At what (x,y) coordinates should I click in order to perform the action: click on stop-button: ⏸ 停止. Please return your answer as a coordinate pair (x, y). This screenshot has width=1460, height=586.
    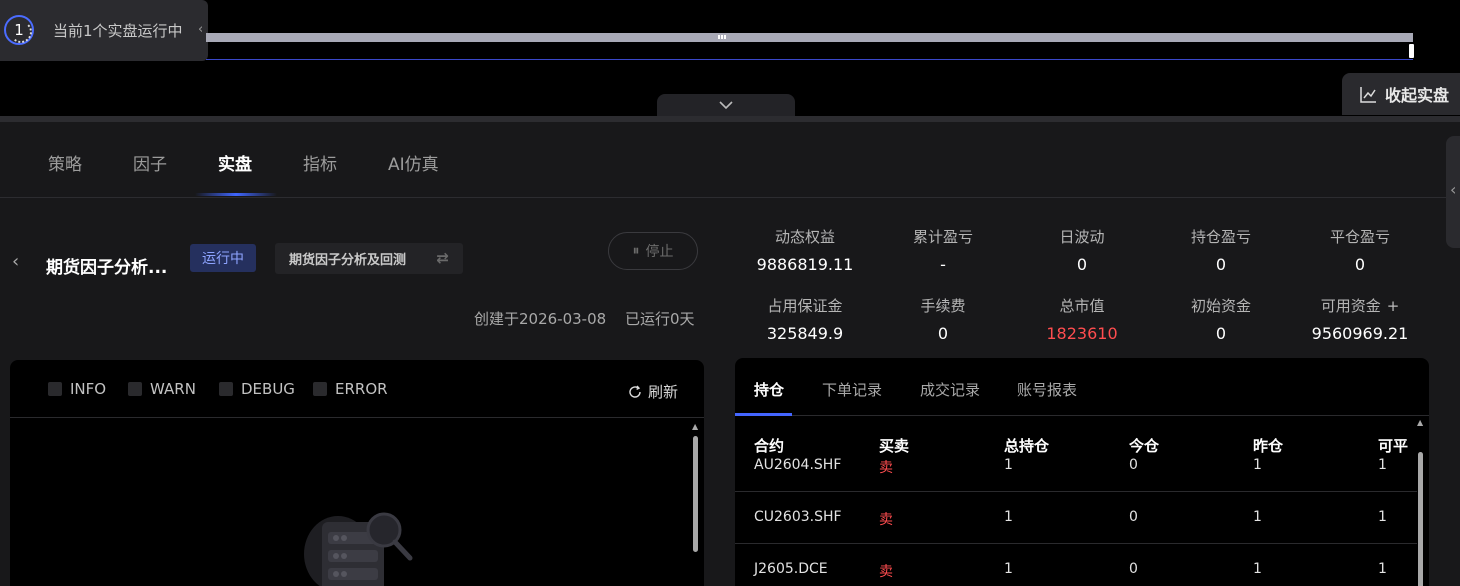
    Looking at the image, I should click on (653, 251).